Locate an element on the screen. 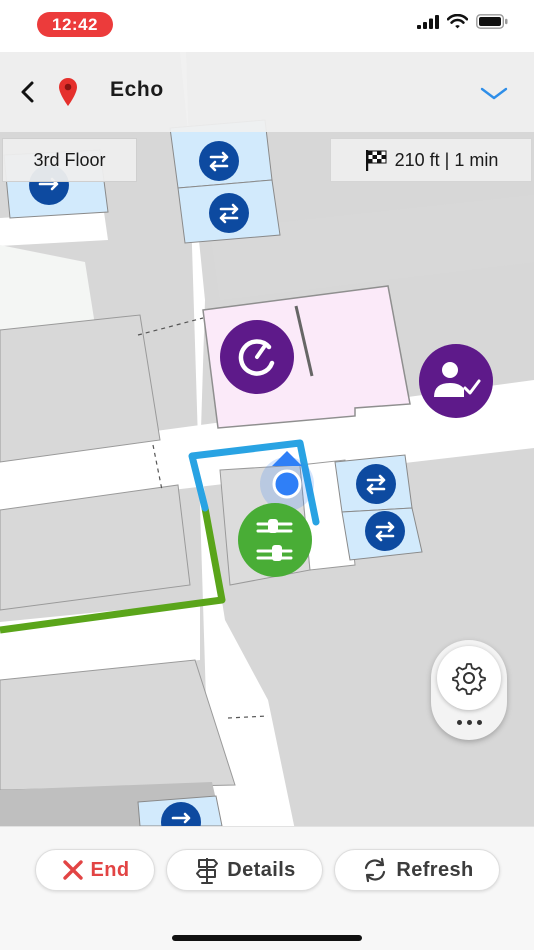 Image resolution: width=534 pixels, height=950 pixels. settings-button is located at coordinates (469, 678).